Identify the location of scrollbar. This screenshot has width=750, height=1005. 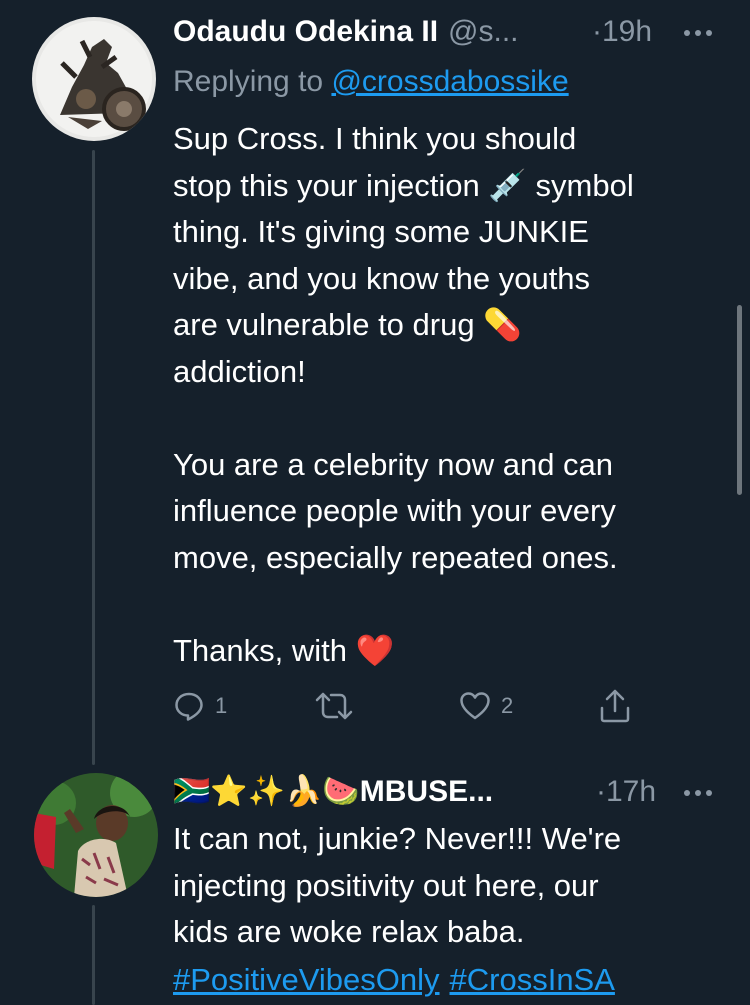
(739, 400).